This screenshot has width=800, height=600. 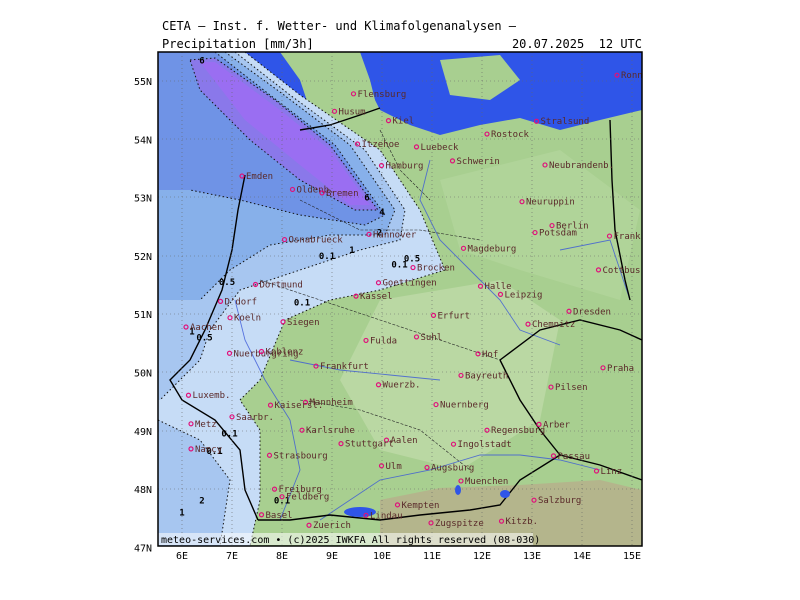 I want to click on city-label: Nuernberg, so click(x=464, y=406).